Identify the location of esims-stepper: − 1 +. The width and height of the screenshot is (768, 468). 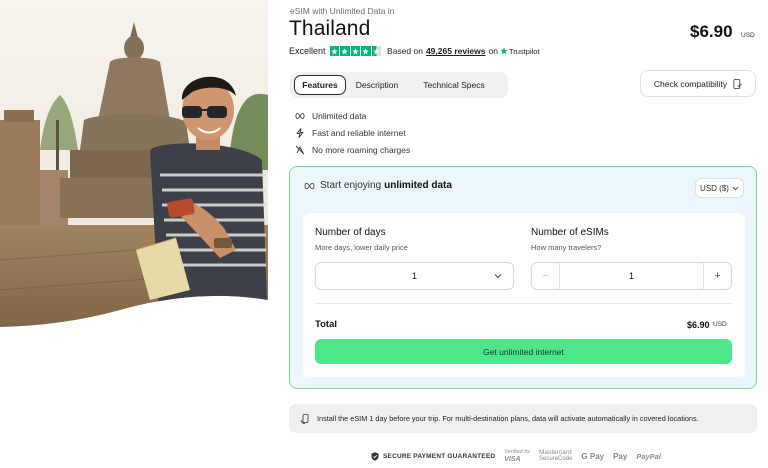
(631, 276).